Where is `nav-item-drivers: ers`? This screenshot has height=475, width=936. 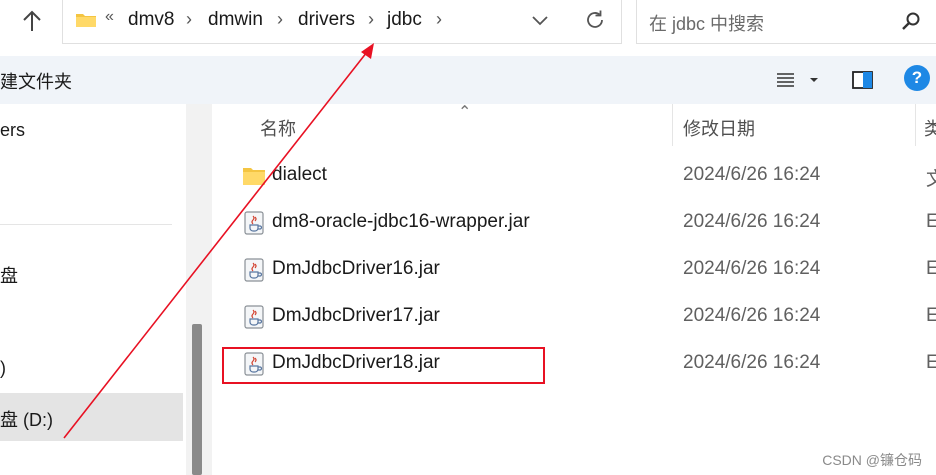 nav-item-drivers: ers is located at coordinates (12, 130).